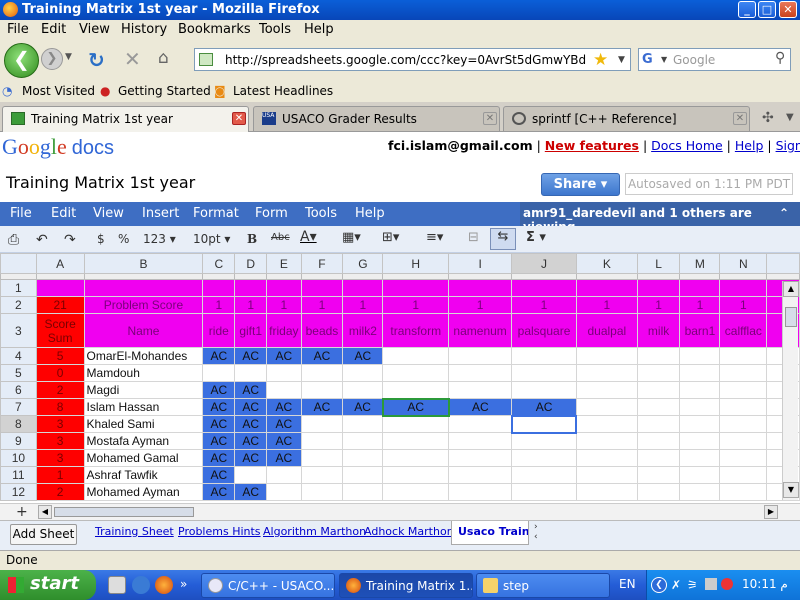 This screenshot has height=600, width=800. I want to click on sheet-tab-usaco-training: Usaco Training, so click(490, 533).